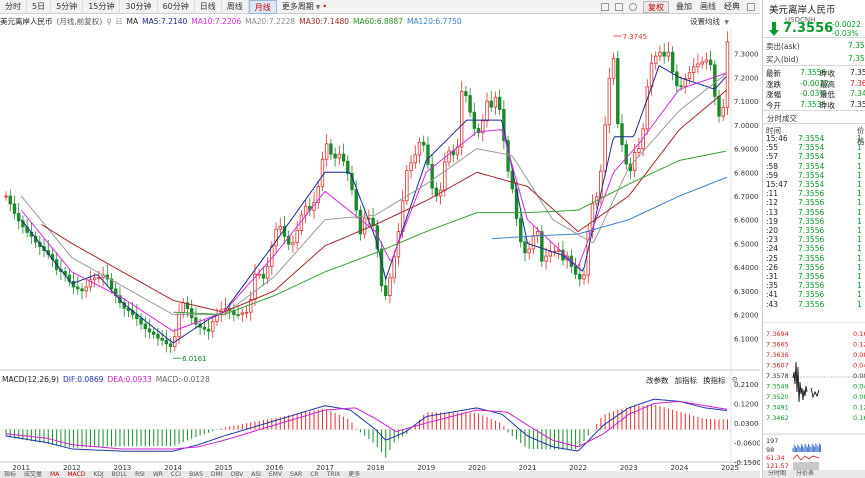  What do you see at coordinates (119, 474) in the screenshot?
I see `indicator-tab: BOLL` at bounding box center [119, 474].